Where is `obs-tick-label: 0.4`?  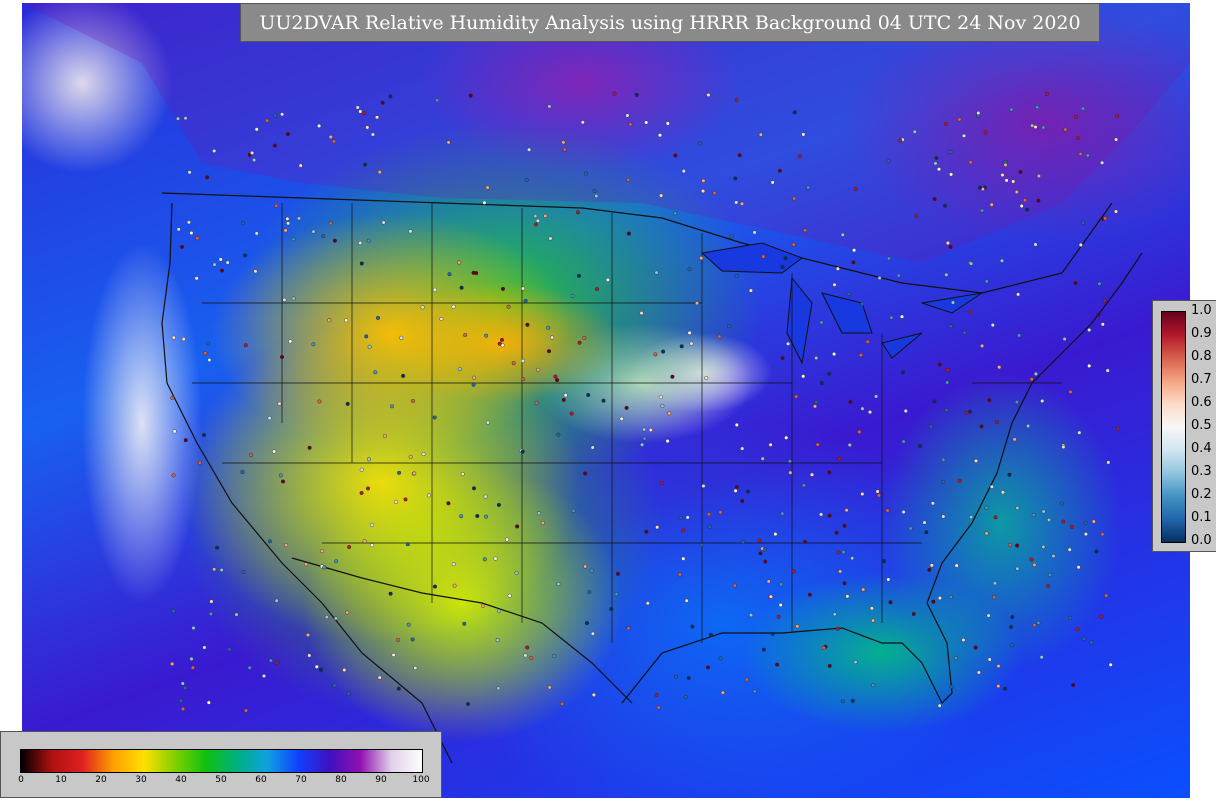 obs-tick-label: 0.4 is located at coordinates (1201, 448).